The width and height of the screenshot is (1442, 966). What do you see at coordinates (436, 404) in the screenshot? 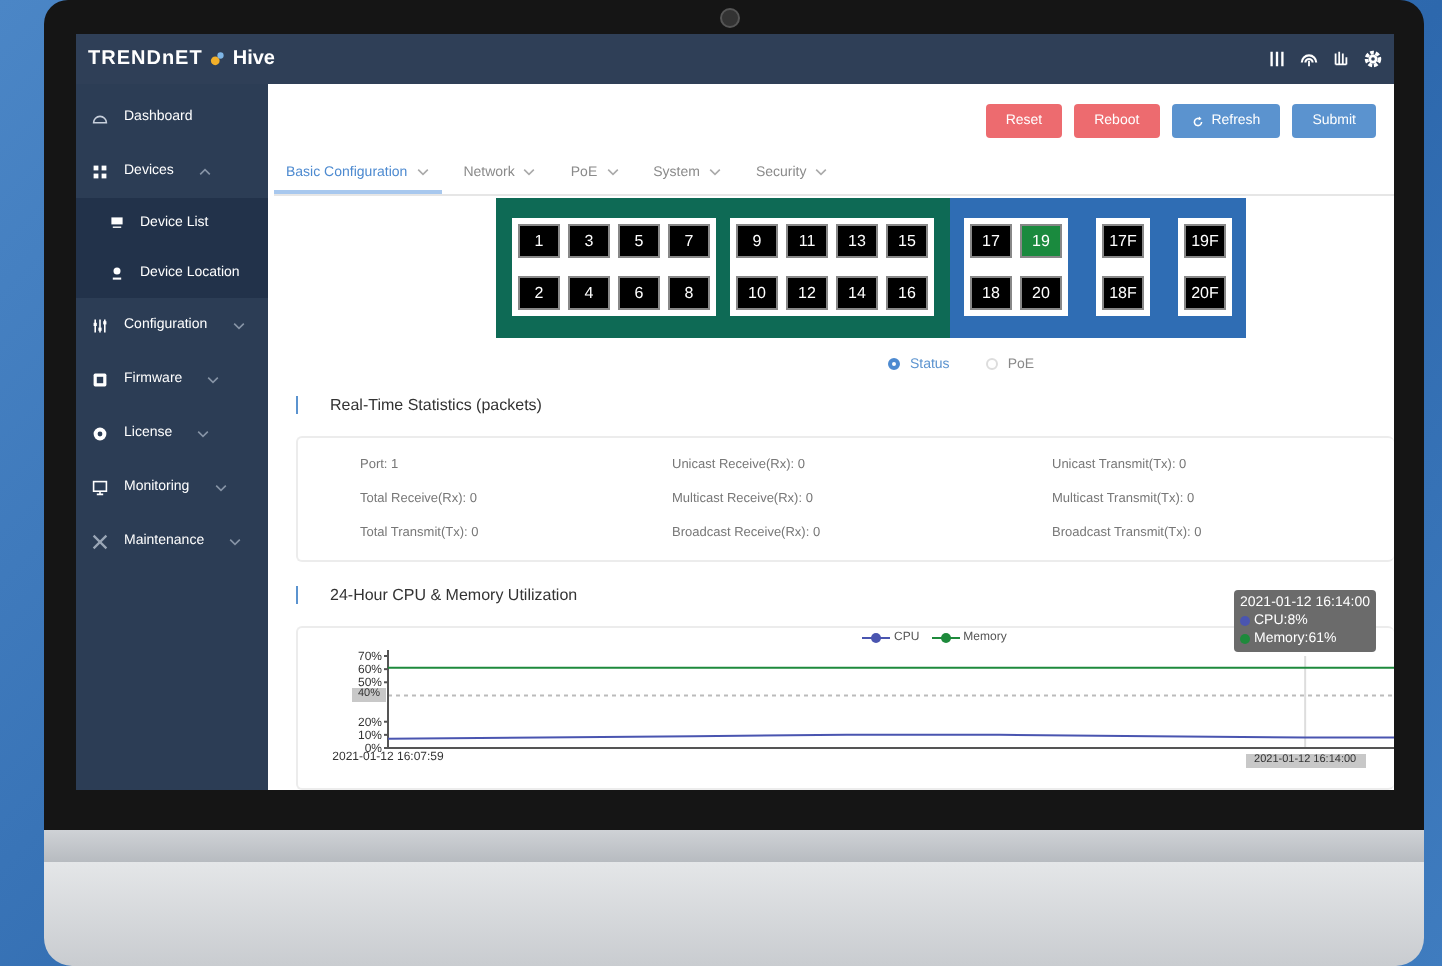
I see `section-title: Real-Time Statistics (packets)` at bounding box center [436, 404].